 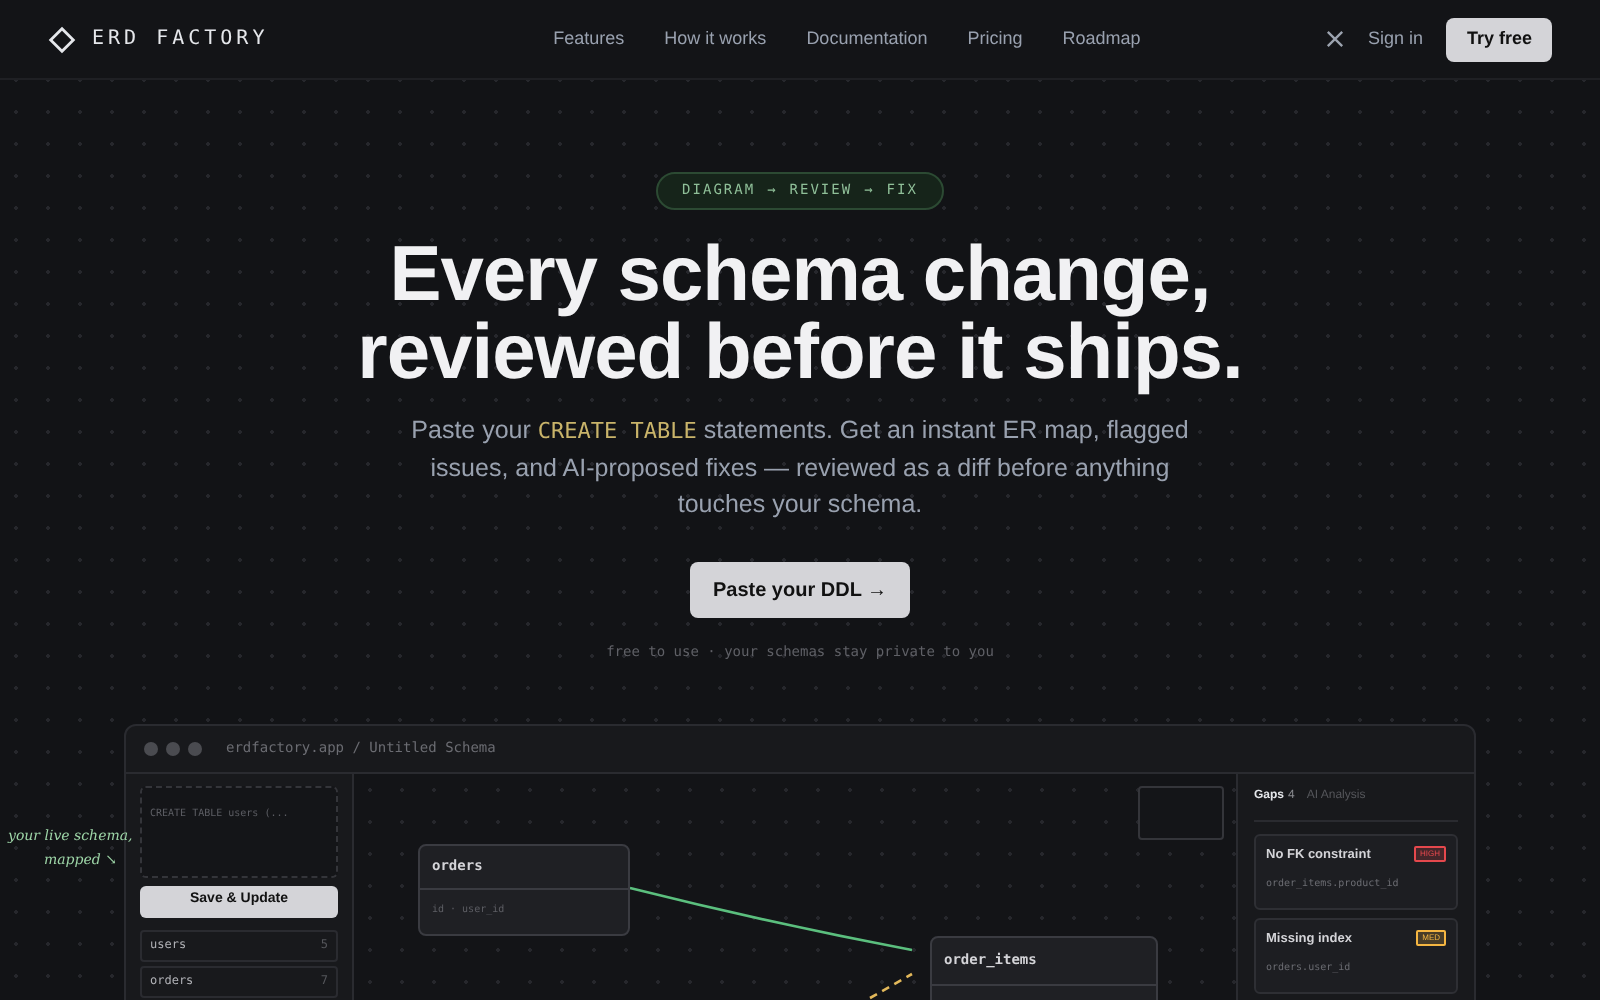 I want to click on nav-link: How it works, so click(x=715, y=39).